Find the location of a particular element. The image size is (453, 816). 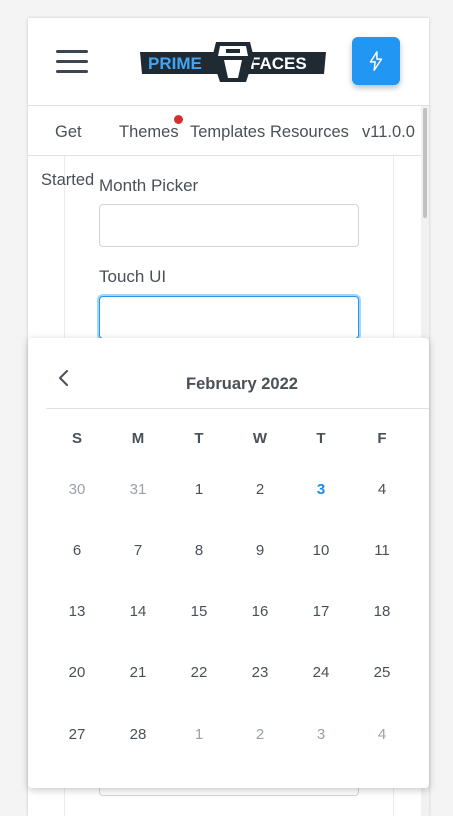

weekday-label: W is located at coordinates (260, 438).